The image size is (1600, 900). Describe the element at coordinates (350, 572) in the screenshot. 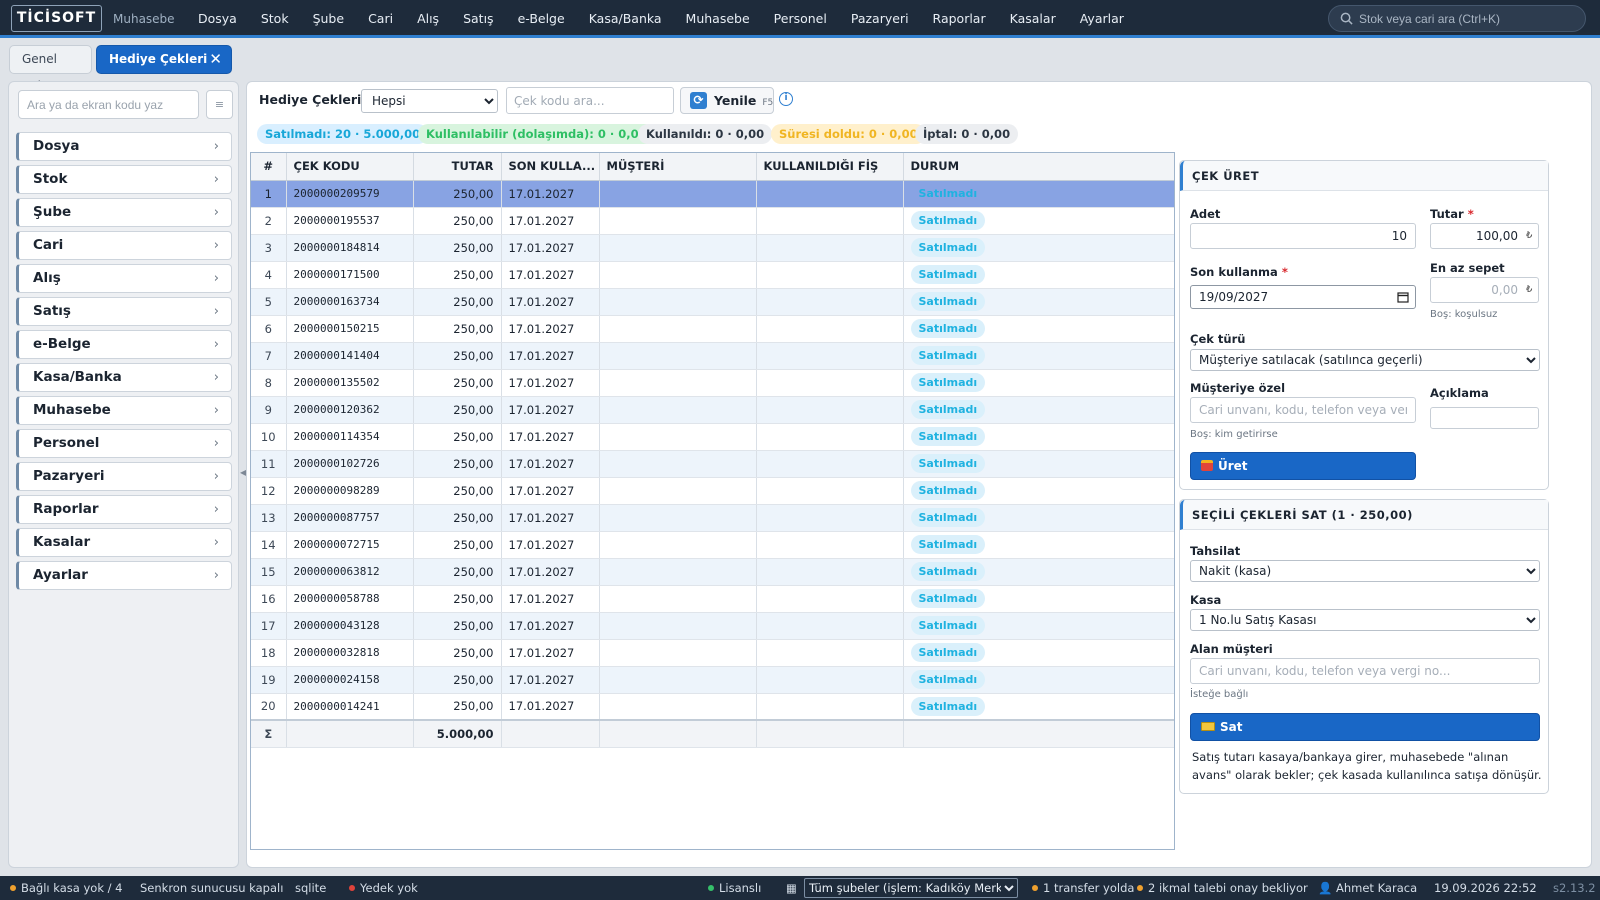

I see `voucher-code: 2000000063812` at that location.